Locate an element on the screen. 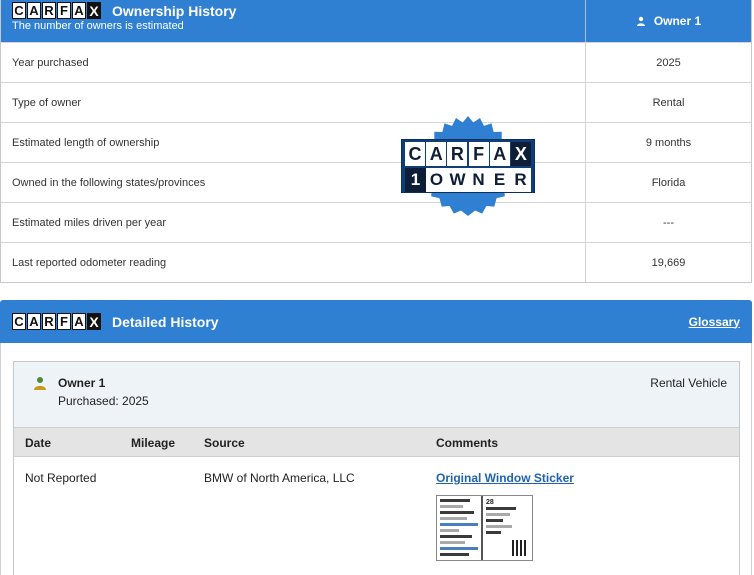 The width and height of the screenshot is (754, 575). row-value: --- is located at coordinates (668, 222).